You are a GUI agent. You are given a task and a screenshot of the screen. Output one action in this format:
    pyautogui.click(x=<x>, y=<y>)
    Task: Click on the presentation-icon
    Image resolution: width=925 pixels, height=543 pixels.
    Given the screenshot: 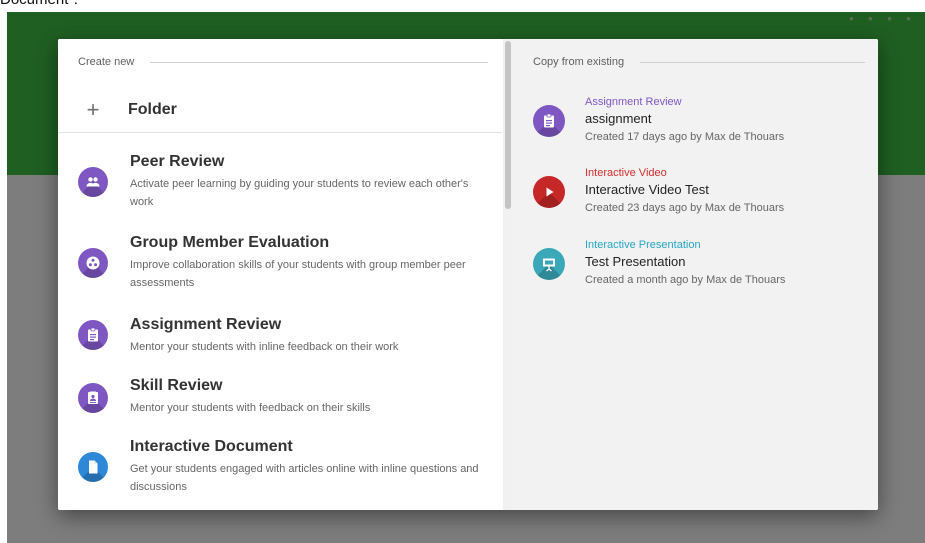 What is the action you would take?
    pyautogui.click(x=549, y=264)
    